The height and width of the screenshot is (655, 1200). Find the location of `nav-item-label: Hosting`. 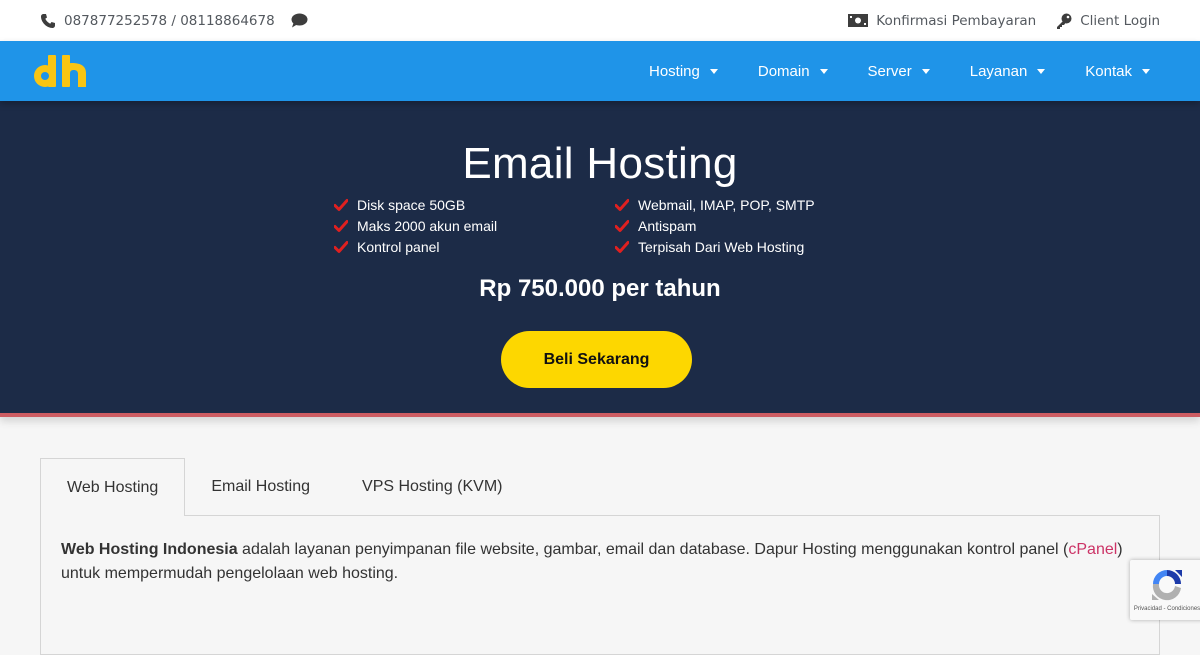

nav-item-label: Hosting is located at coordinates (674, 71).